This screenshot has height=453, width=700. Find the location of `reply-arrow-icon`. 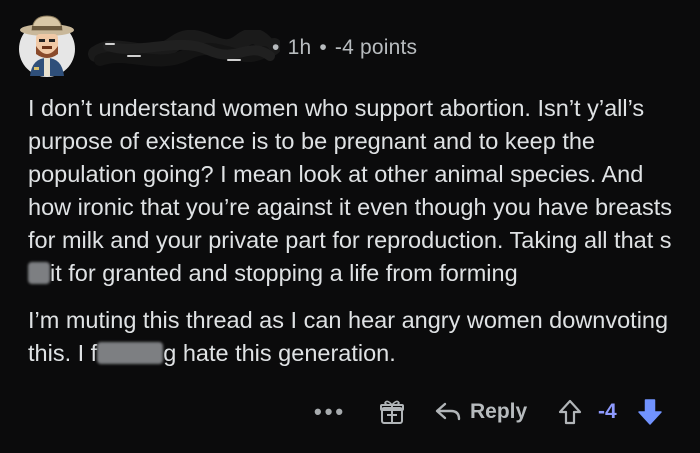

reply-arrow-icon is located at coordinates (448, 411).